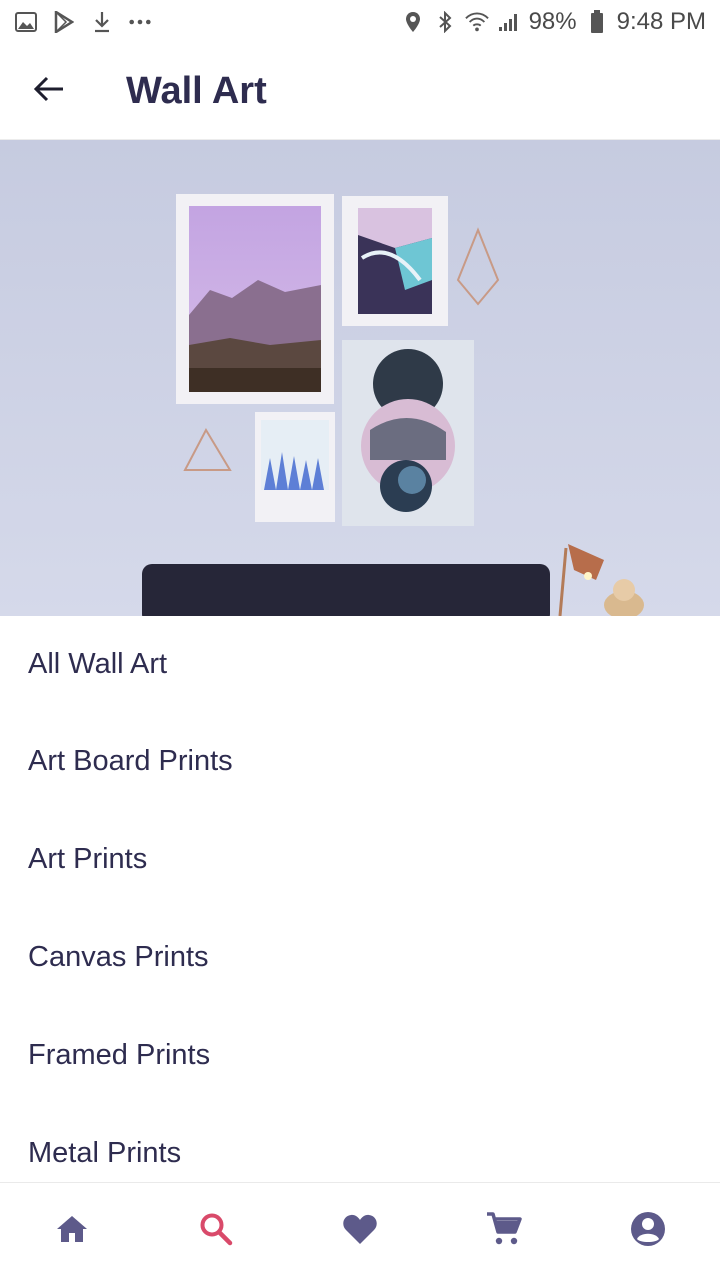 This screenshot has width=720, height=1280. What do you see at coordinates (360, 957) in the screenshot?
I see `category-item-canvas-prints: Canvas Prints` at bounding box center [360, 957].